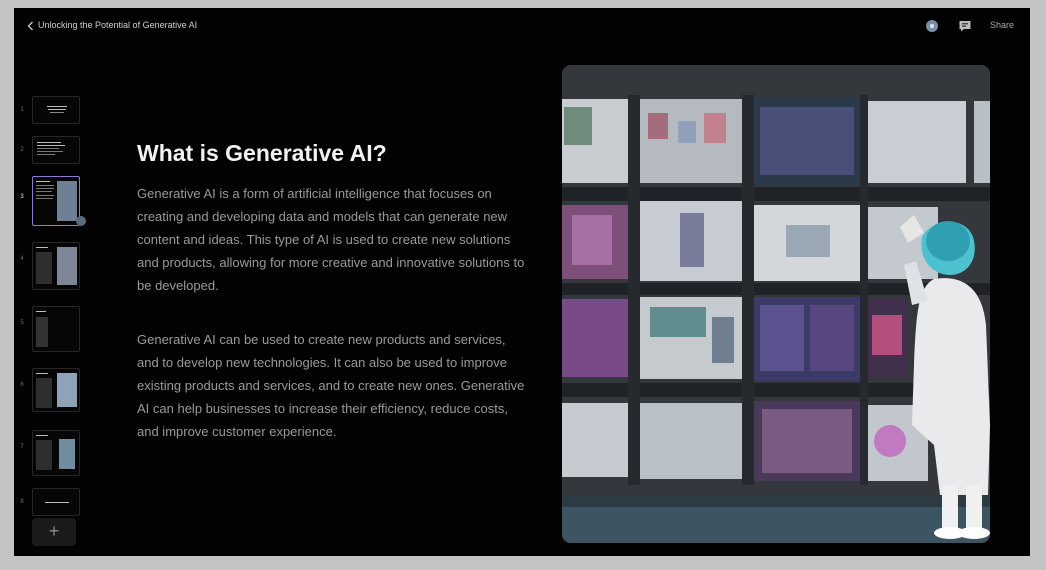 This screenshot has width=1046, height=570. I want to click on slide-number: 6, so click(22, 385).